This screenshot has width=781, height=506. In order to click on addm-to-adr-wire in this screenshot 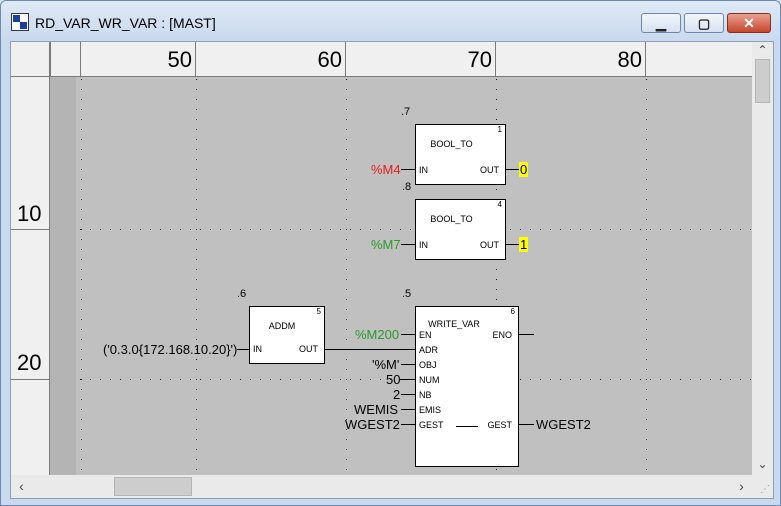, I will do `click(370, 349)`.